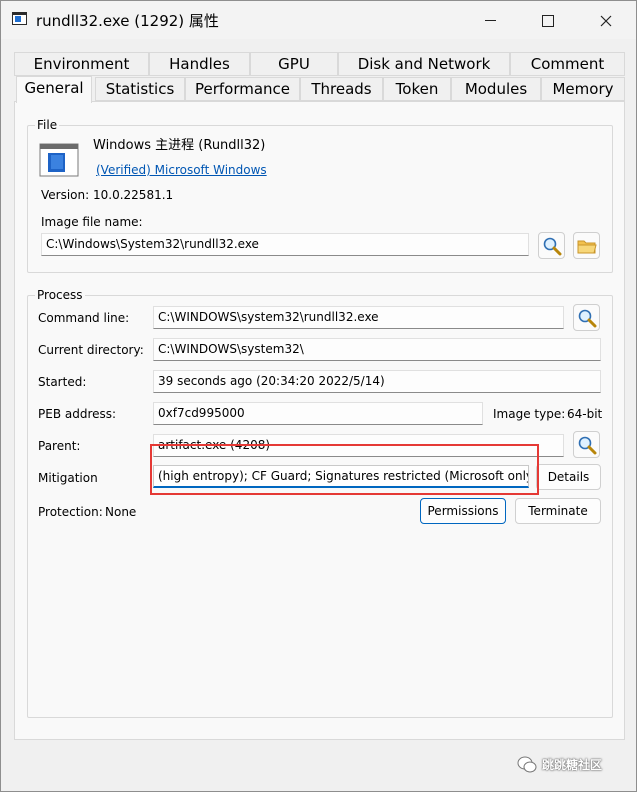 This screenshot has width=637, height=792. Describe the element at coordinates (91, 350) in the screenshot. I see `current-directory-label: Current directory:` at that location.